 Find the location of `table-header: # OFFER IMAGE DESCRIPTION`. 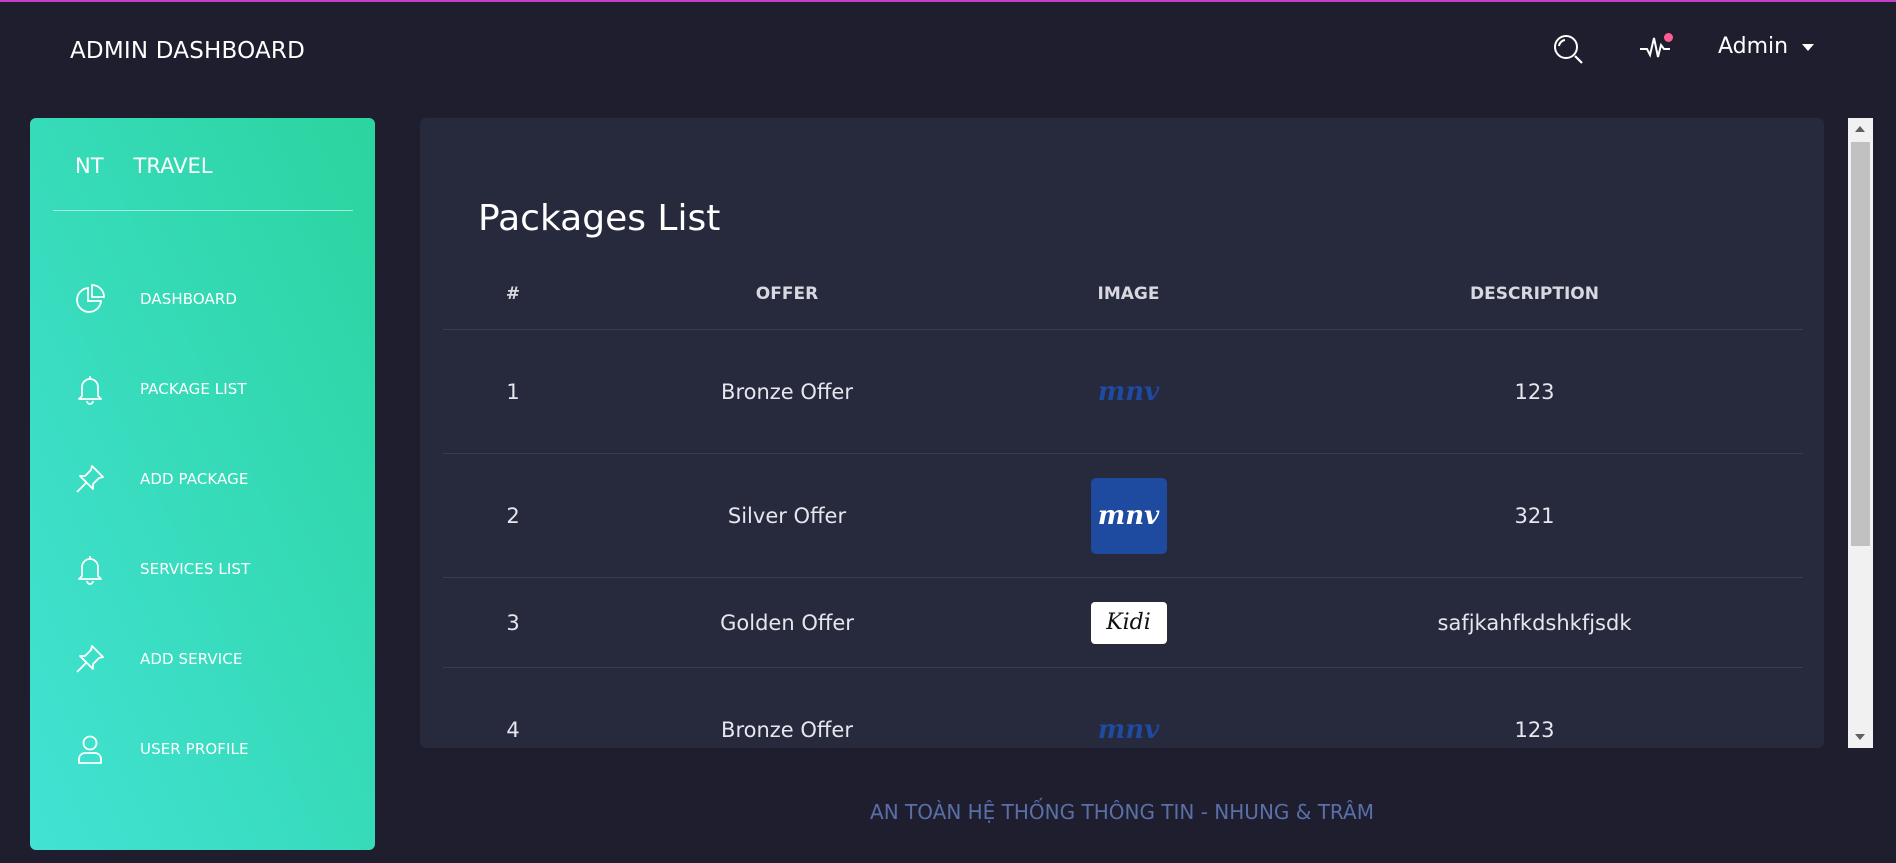

table-header: # OFFER IMAGE DESCRIPTION is located at coordinates (1123, 294).